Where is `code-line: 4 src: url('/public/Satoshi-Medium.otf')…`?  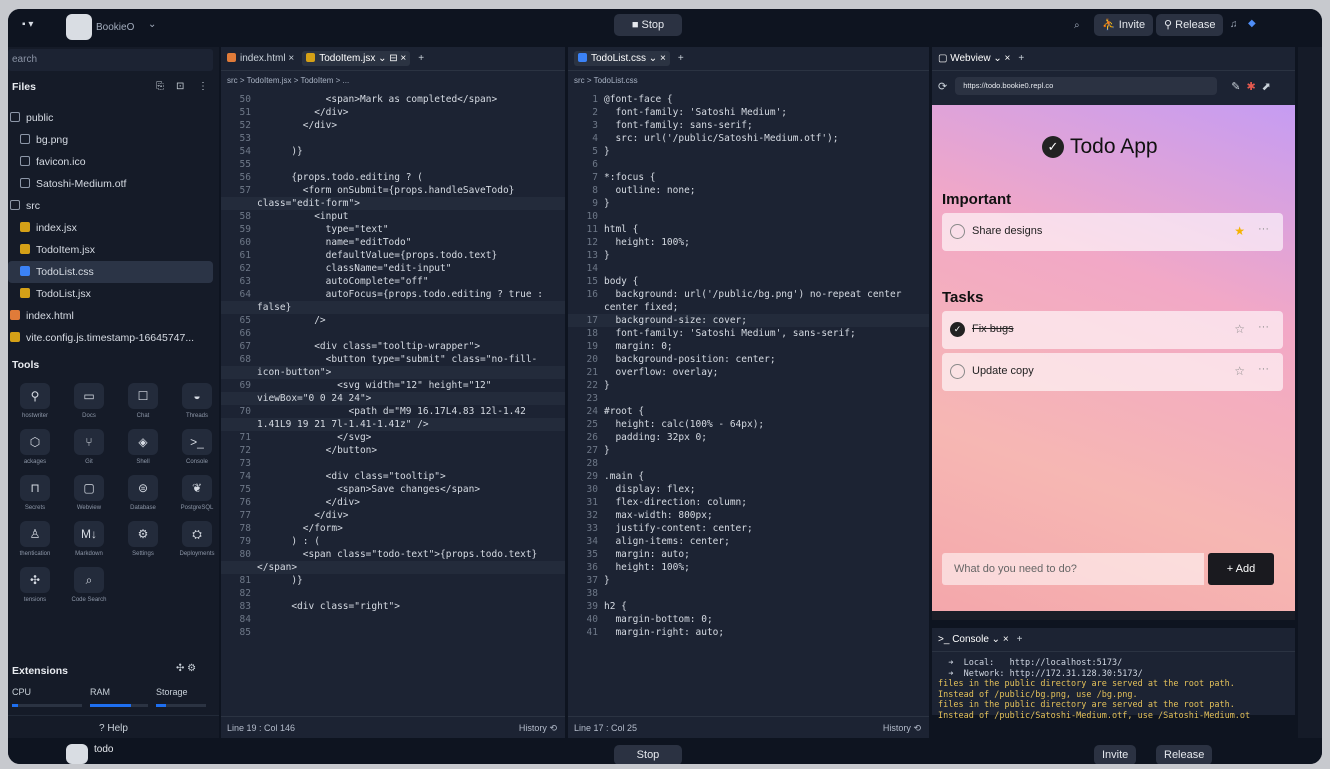 code-line: 4 src: url('/public/Satoshi-Medium.otf')… is located at coordinates (748, 138).